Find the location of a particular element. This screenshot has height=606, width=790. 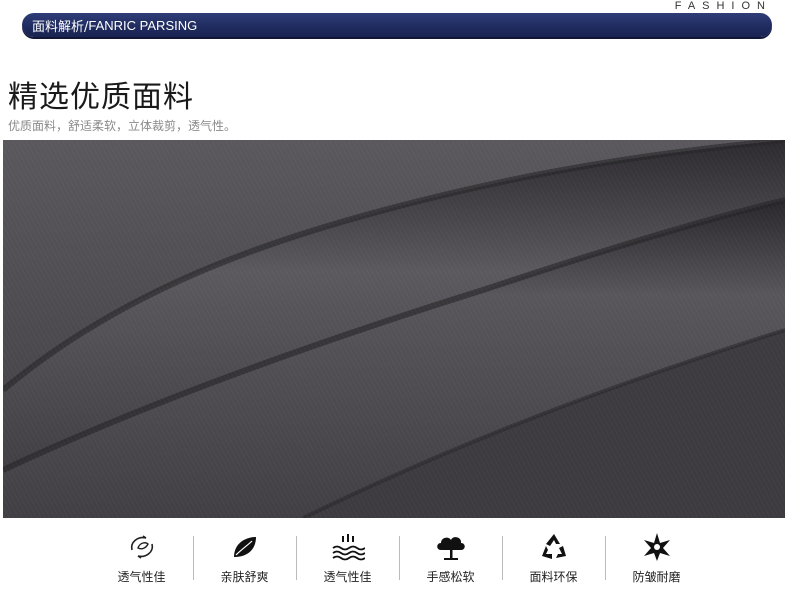

feature-label: 防皱耐磨 is located at coordinates (656, 577).